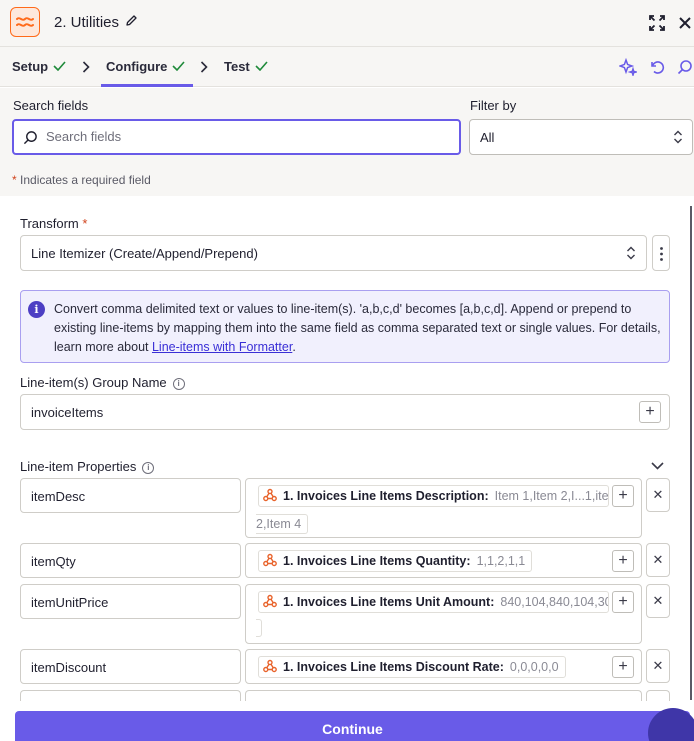 The width and height of the screenshot is (694, 741). I want to click on expand-icon, so click(657, 23).